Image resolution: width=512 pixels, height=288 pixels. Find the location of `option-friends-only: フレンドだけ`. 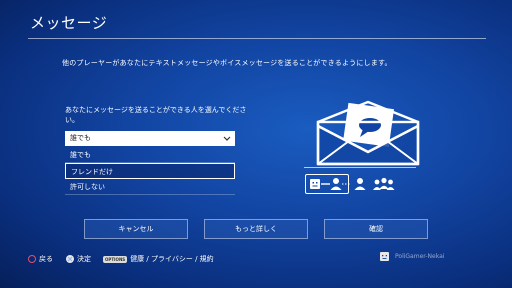

option-friends-only: フレンドだけ is located at coordinates (150, 171).